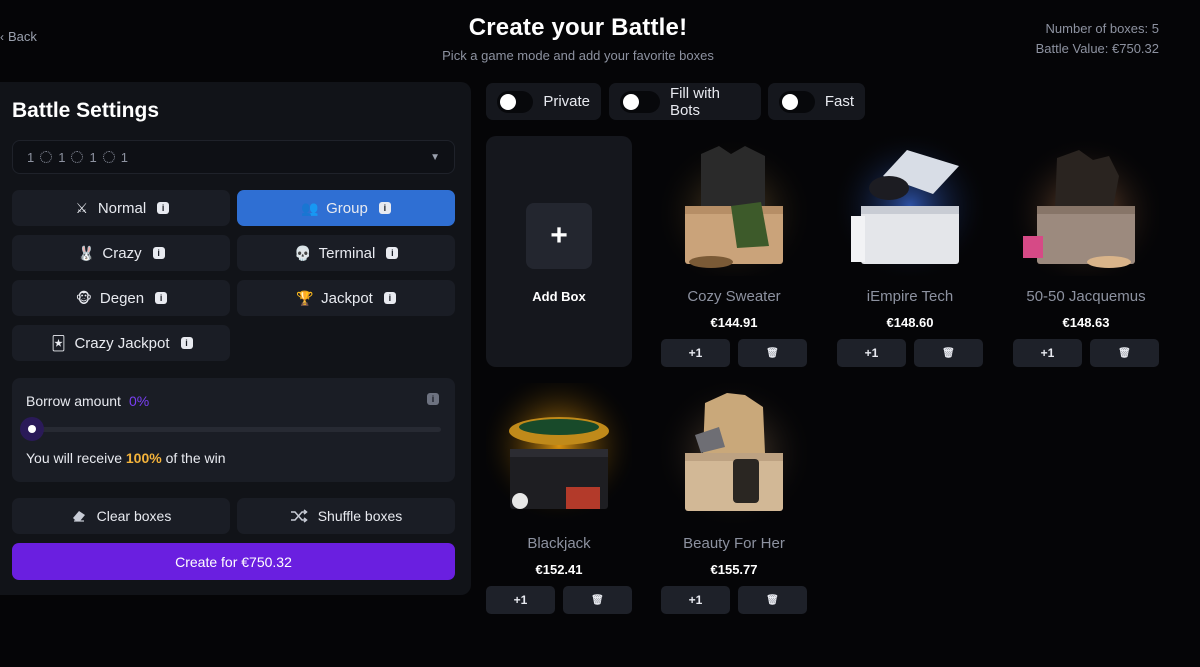  I want to click on borrow-label: Borrow amount 0%, so click(87, 401).